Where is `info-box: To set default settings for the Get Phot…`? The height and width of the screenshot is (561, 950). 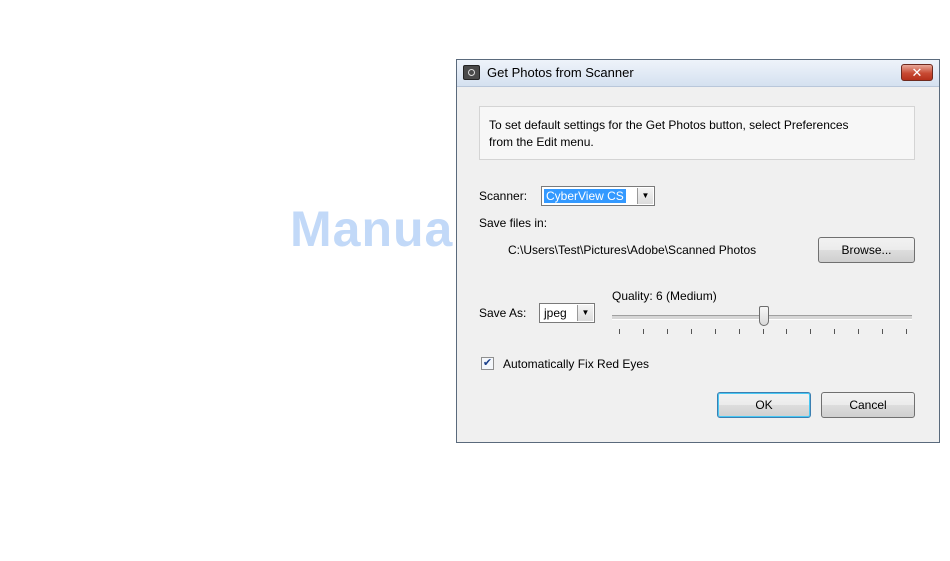
info-box: To set default settings for the Get Phot… is located at coordinates (697, 133).